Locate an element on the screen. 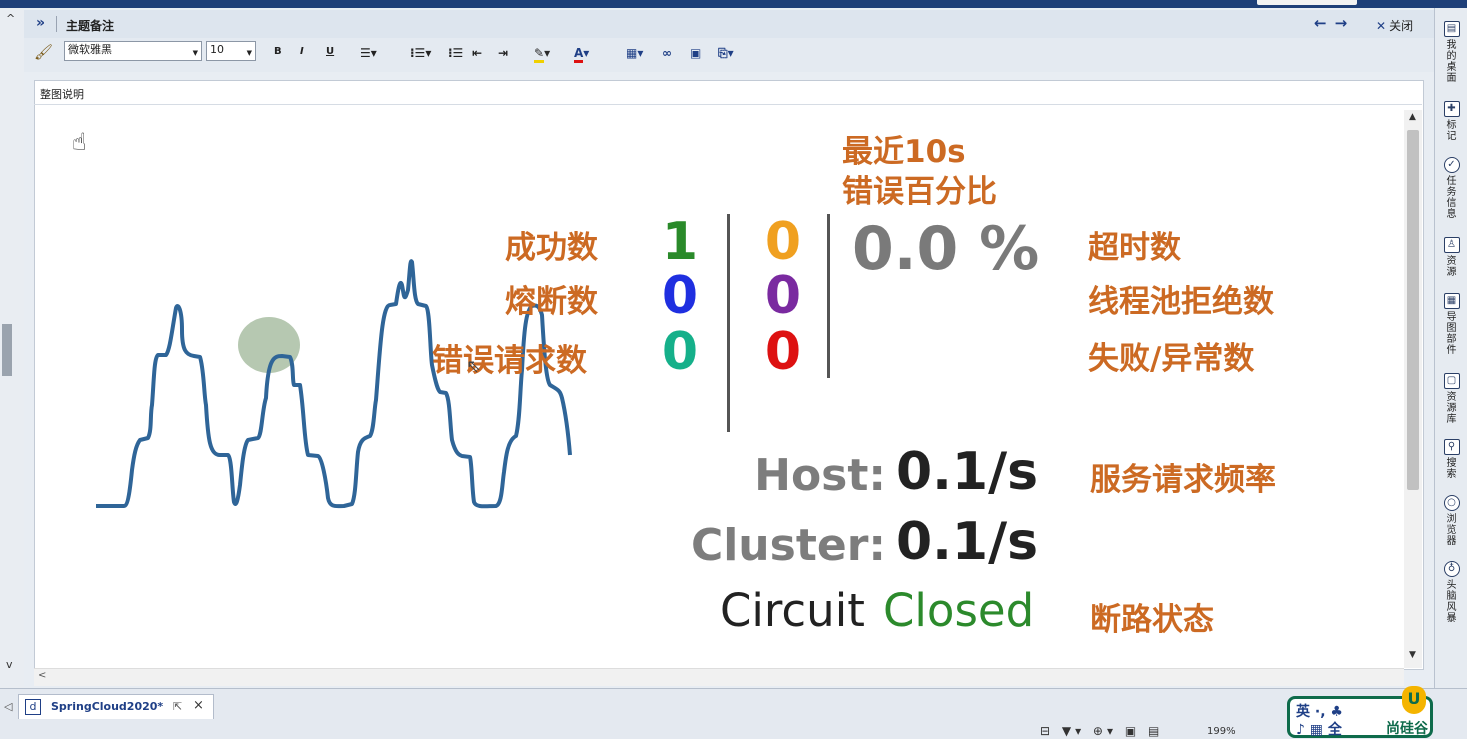  sidebar-item-marker: ✚ 标记 is located at coordinates (1451, 119).